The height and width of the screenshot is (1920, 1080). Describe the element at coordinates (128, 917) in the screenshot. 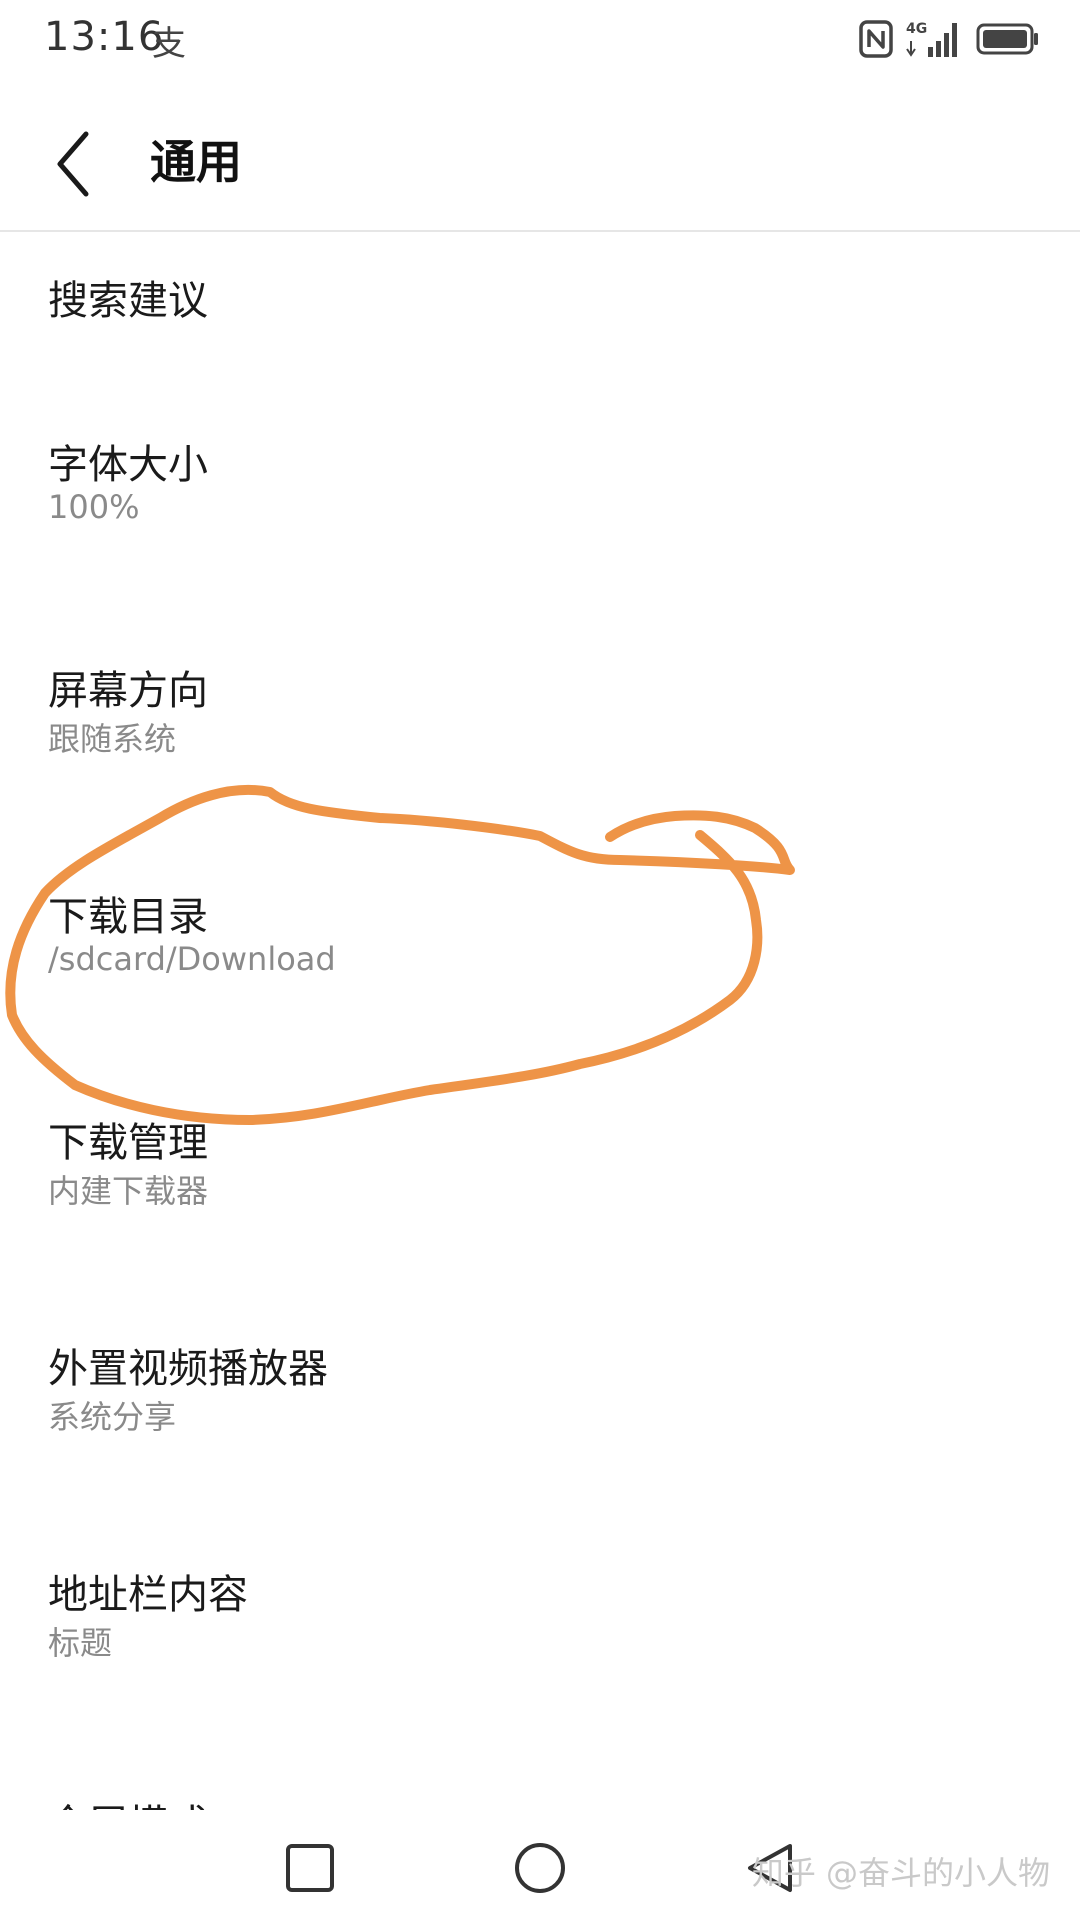

I see `setting-title: 下载目录` at that location.